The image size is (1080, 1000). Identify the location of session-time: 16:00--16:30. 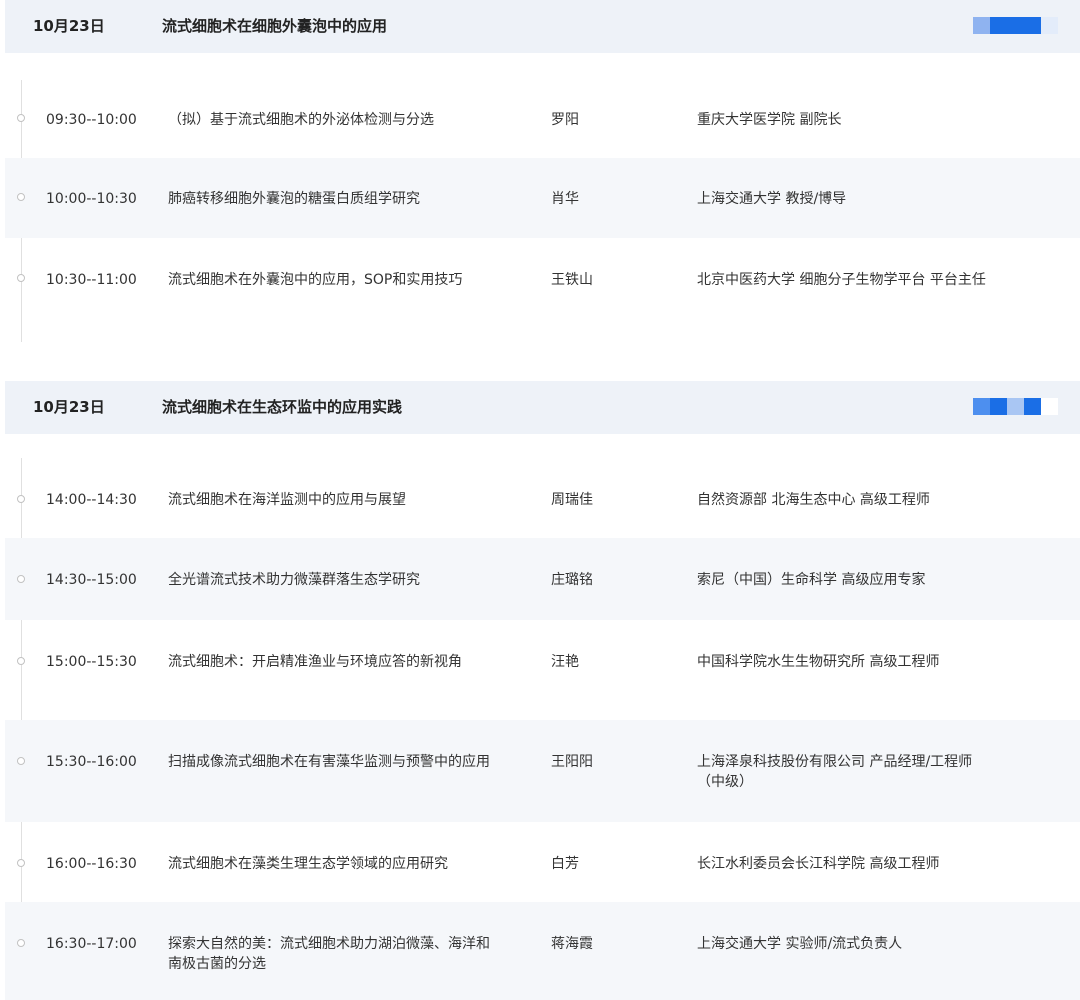
(91, 864).